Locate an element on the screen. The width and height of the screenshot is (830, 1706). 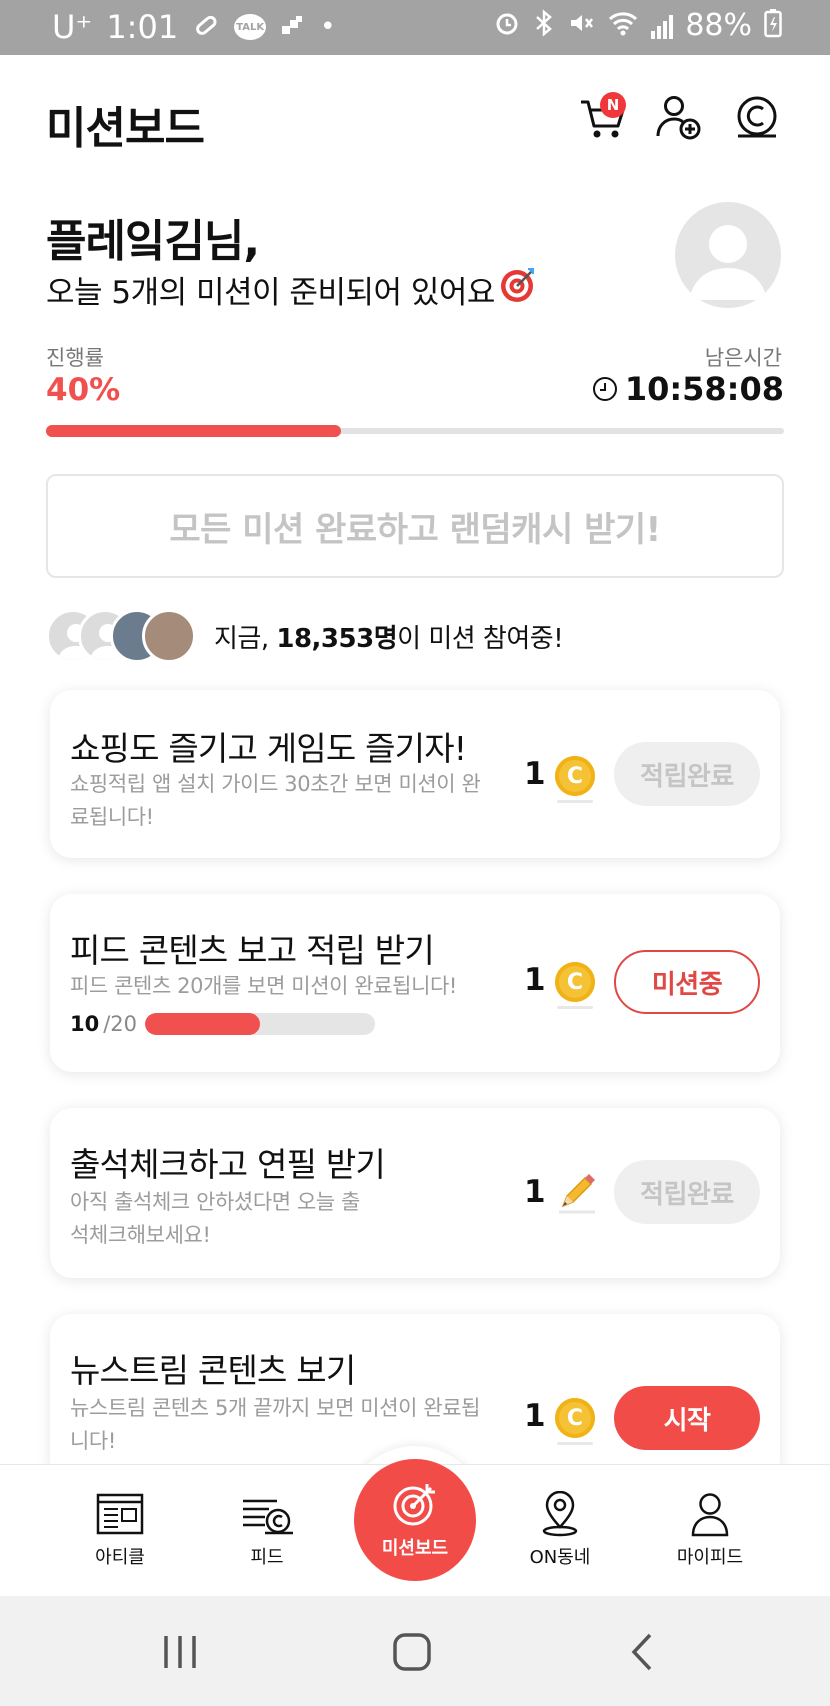
location-pin-icon is located at coordinates (560, 1514).